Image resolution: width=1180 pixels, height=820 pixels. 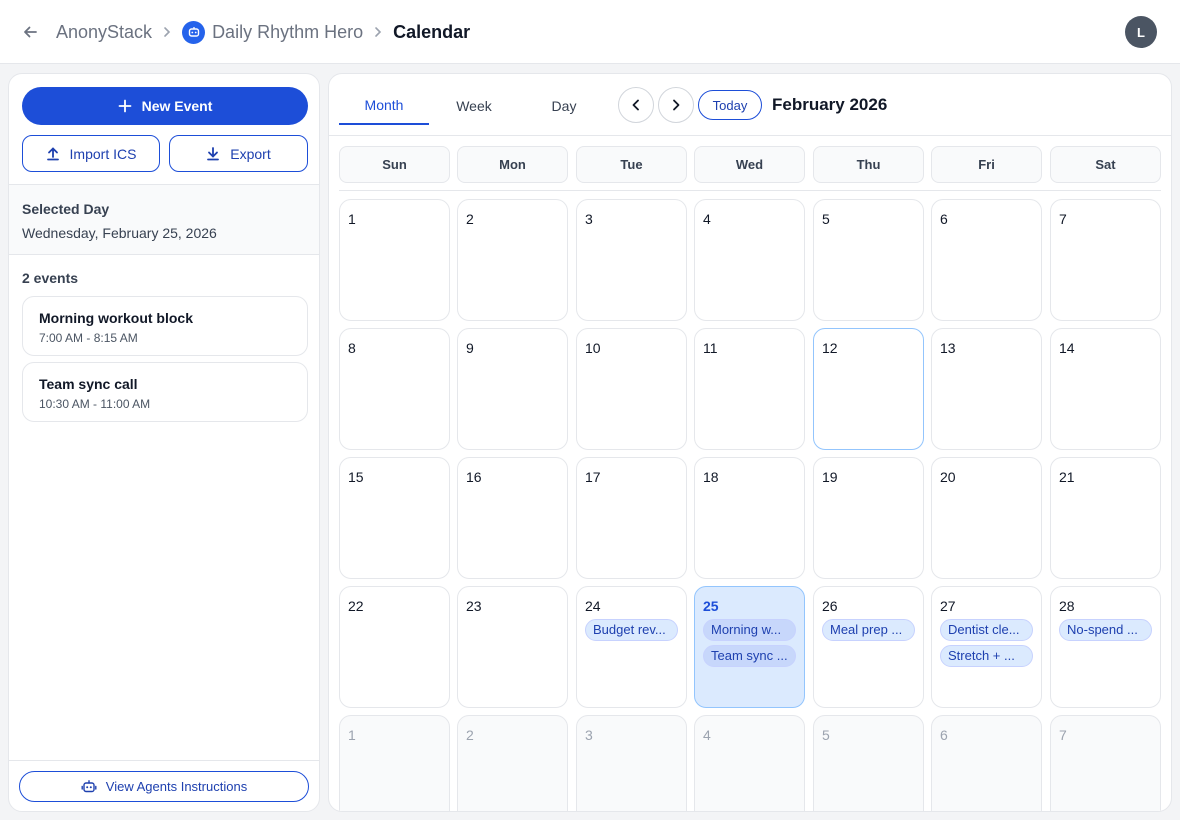 What do you see at coordinates (50, 278) in the screenshot?
I see `events-count: 2 events` at bounding box center [50, 278].